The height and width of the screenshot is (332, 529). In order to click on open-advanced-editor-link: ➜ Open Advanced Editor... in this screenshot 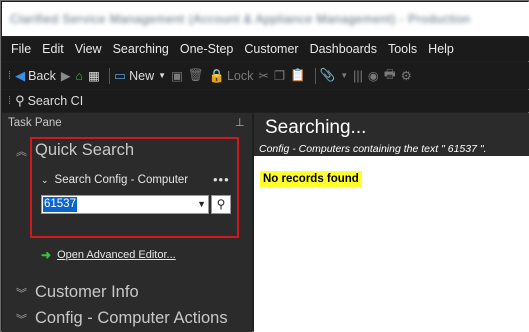, I will do `click(108, 255)`.